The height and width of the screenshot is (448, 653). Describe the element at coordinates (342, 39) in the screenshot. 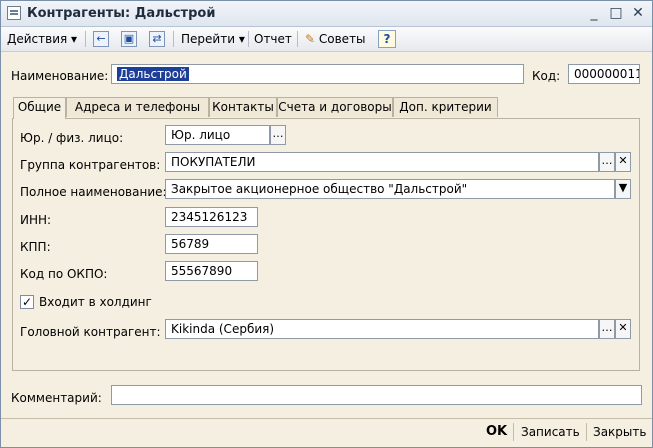

I see `tips-label: Советы` at that location.